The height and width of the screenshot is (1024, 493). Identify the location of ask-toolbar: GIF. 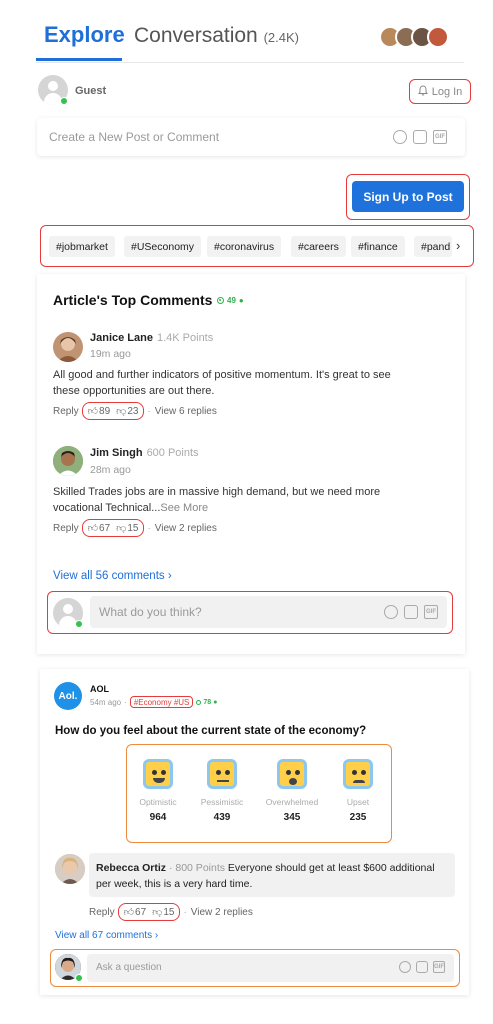
(422, 967).